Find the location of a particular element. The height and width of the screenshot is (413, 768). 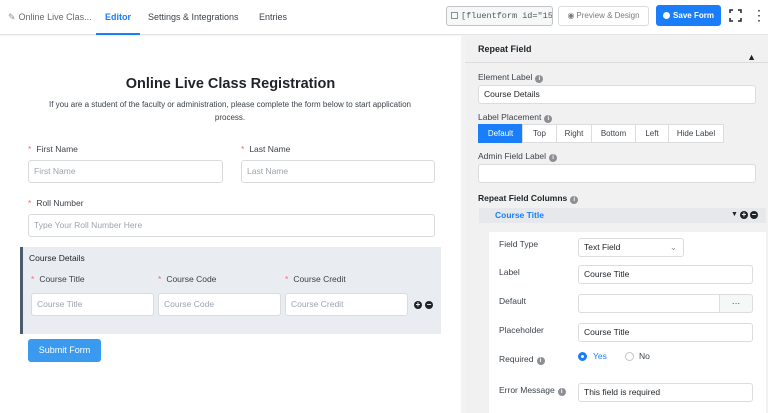

tab-editor: Editor is located at coordinates (118, 17).